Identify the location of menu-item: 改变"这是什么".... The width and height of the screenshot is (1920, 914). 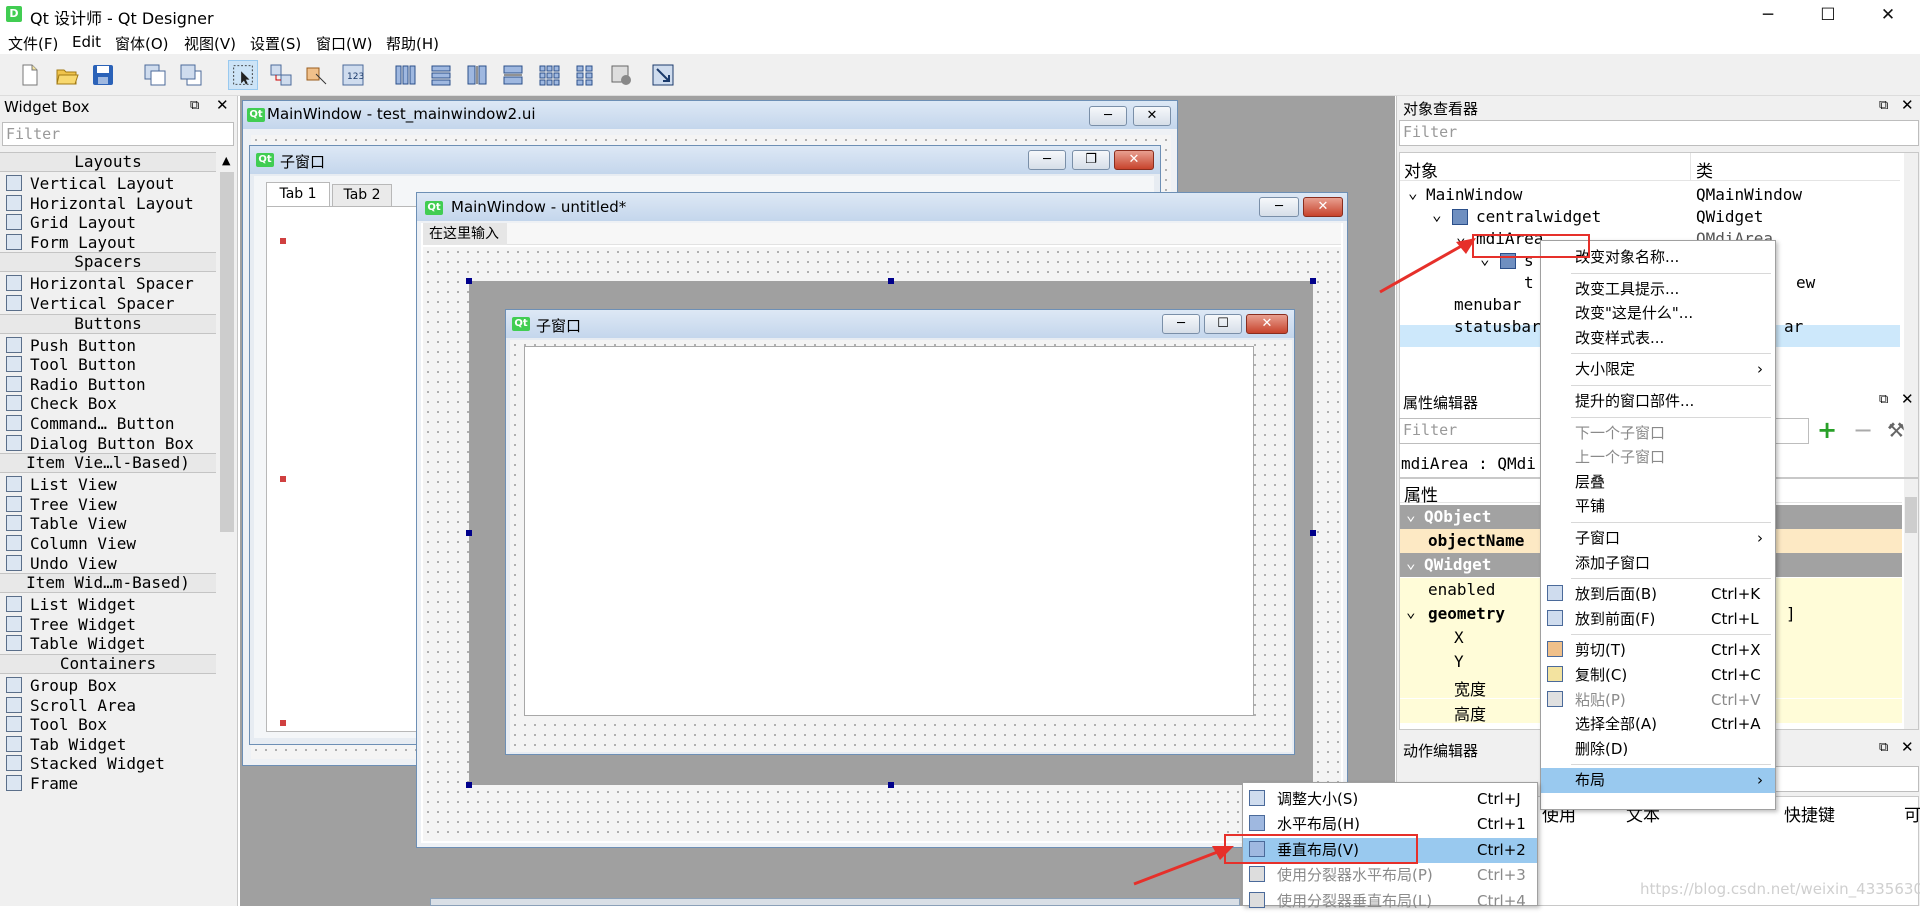
(1658, 313).